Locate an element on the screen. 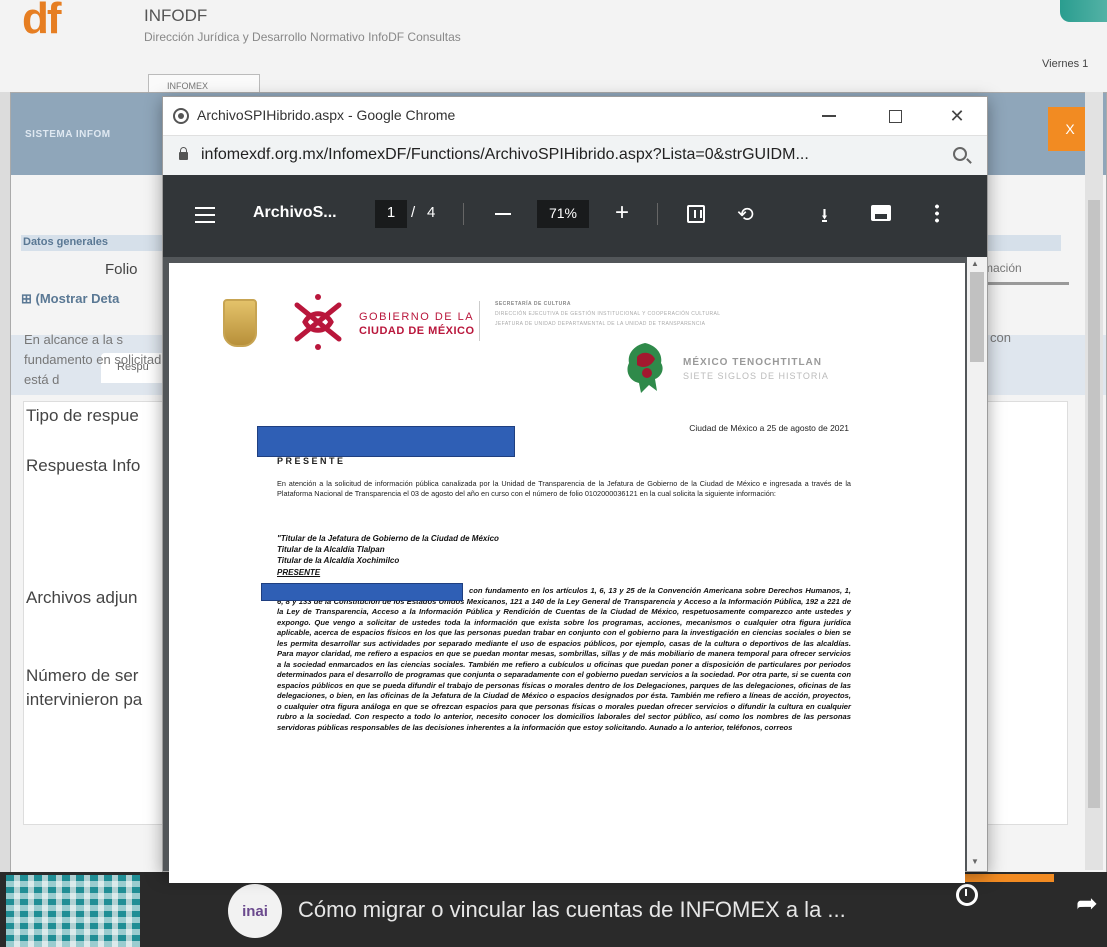  archivos-adjuntos-label: Archivos adjun is located at coordinates (82, 597).